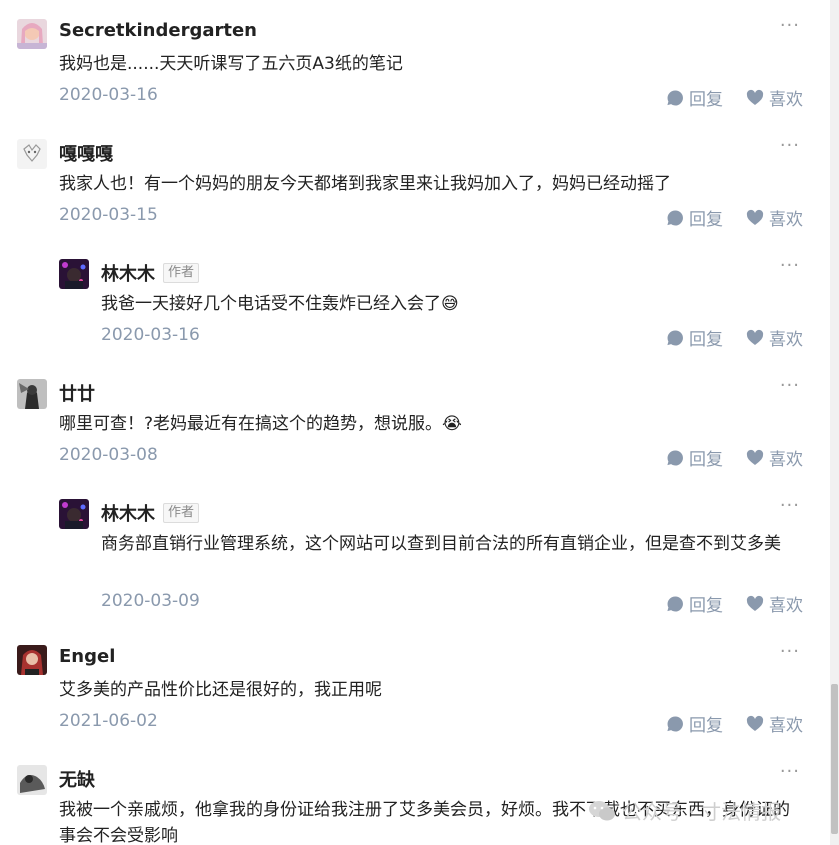 Image resolution: width=839 pixels, height=845 pixels. What do you see at coordinates (441, 544) in the screenshot?
I see `comment-text: 商务部直销行业管理系统，这个网站可以查到目前合法的所有直销企业，但是查不到艾多美` at bounding box center [441, 544].